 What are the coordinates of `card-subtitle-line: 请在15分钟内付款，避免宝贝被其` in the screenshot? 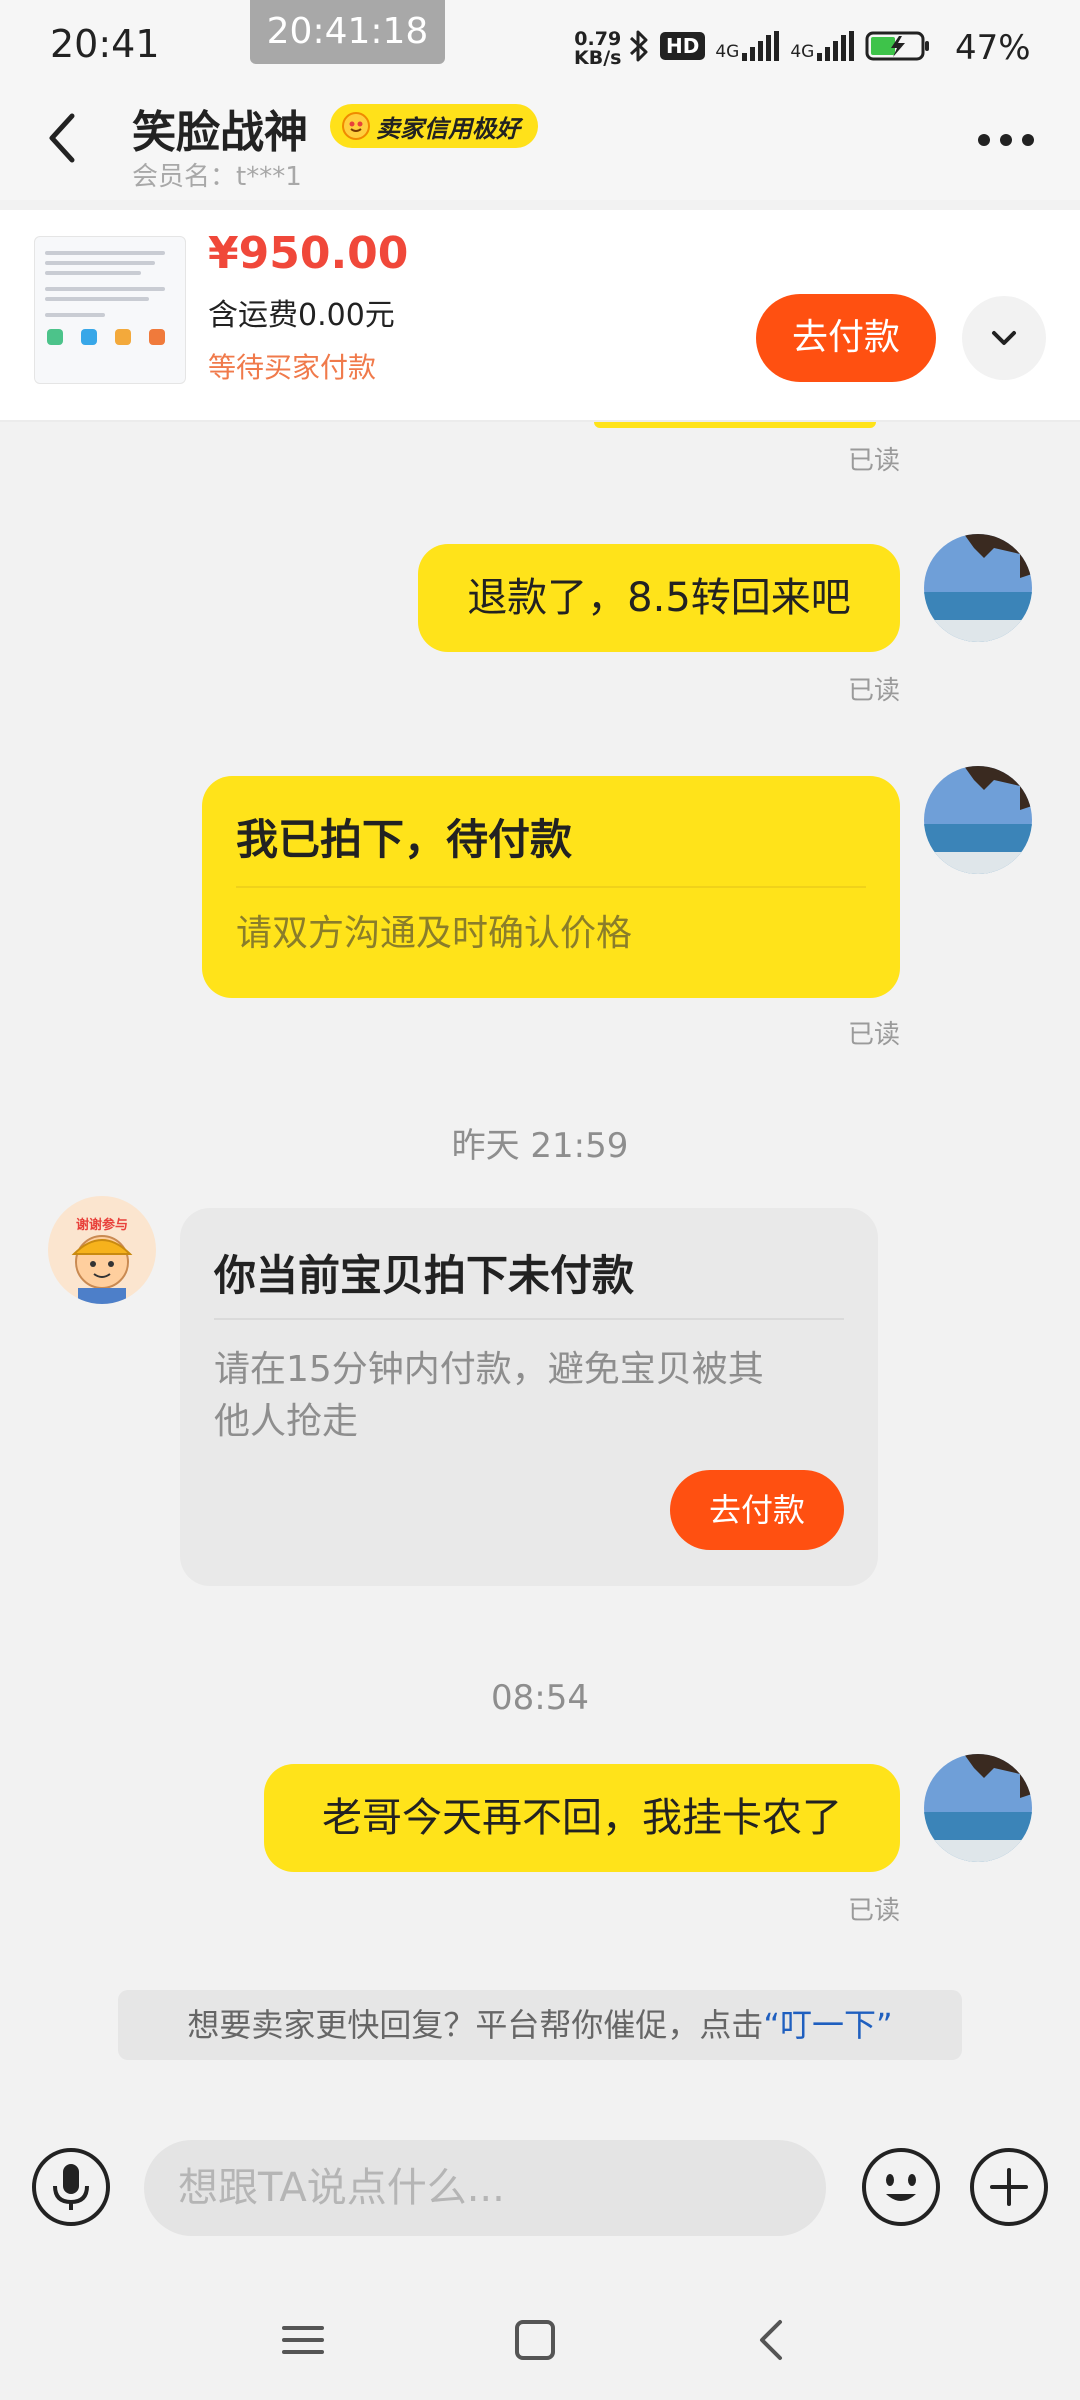 It's located at (489, 1369).